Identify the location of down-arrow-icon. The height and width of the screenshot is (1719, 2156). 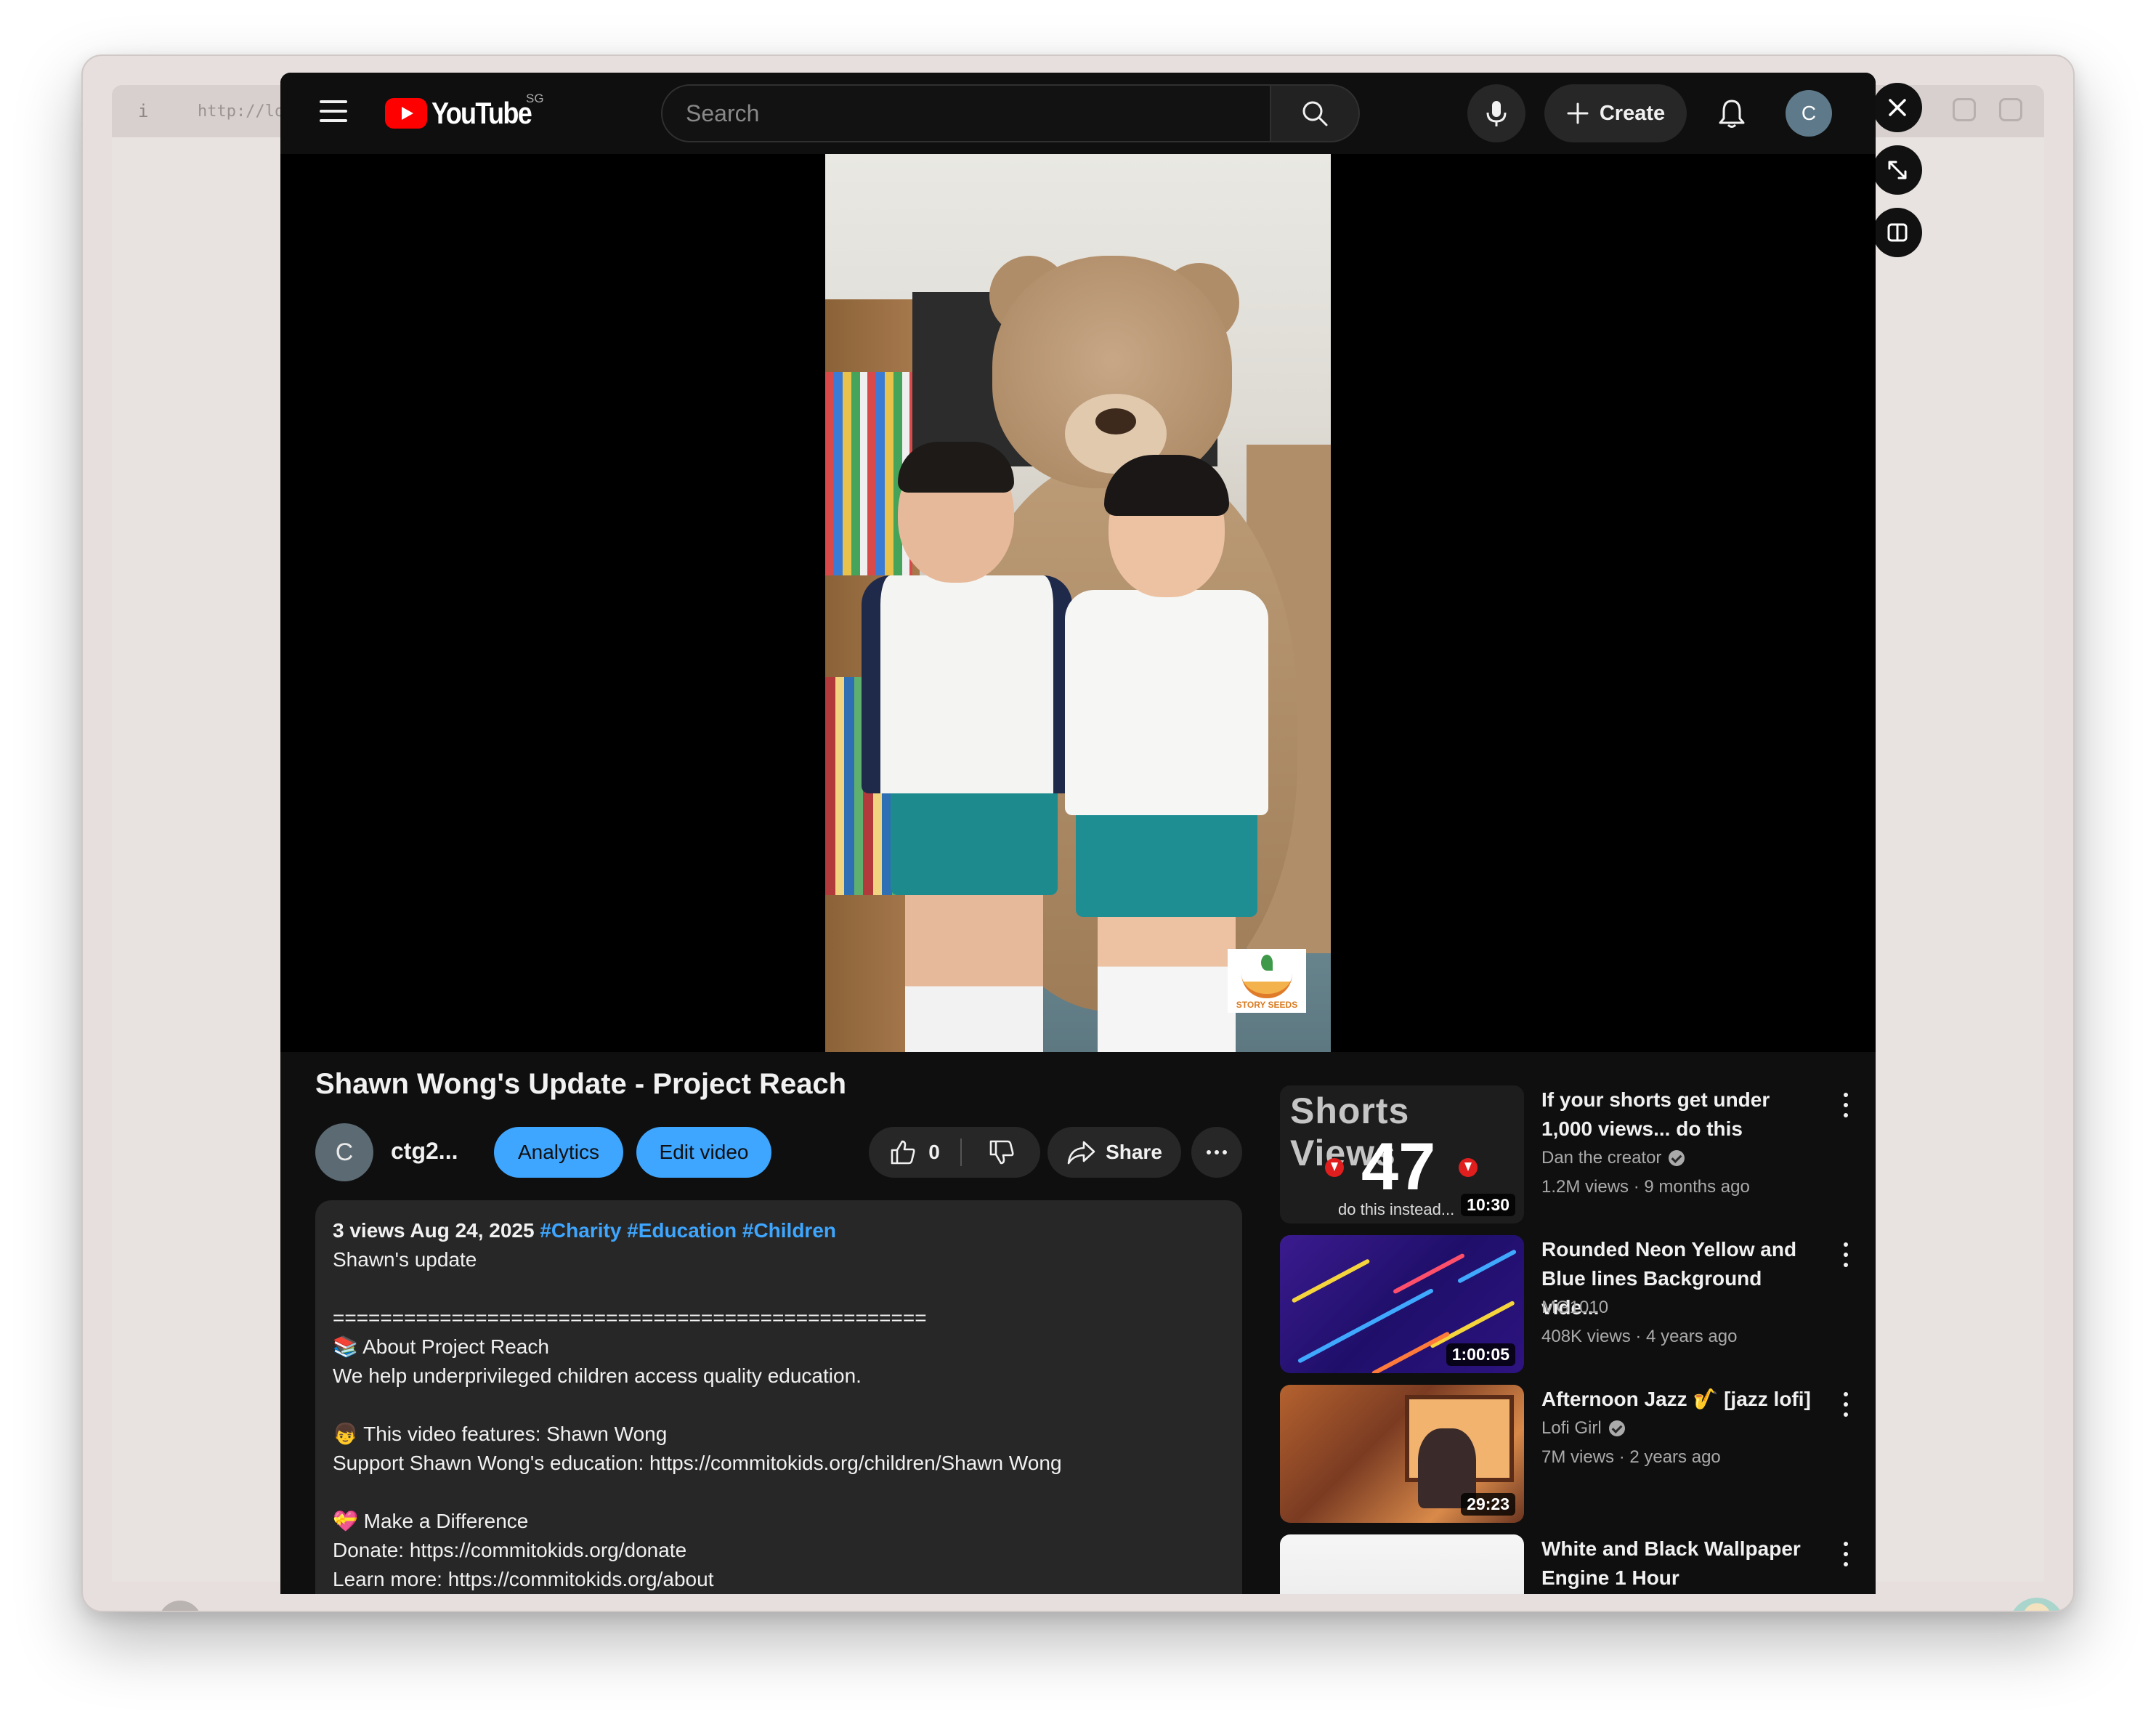
(1468, 1167).